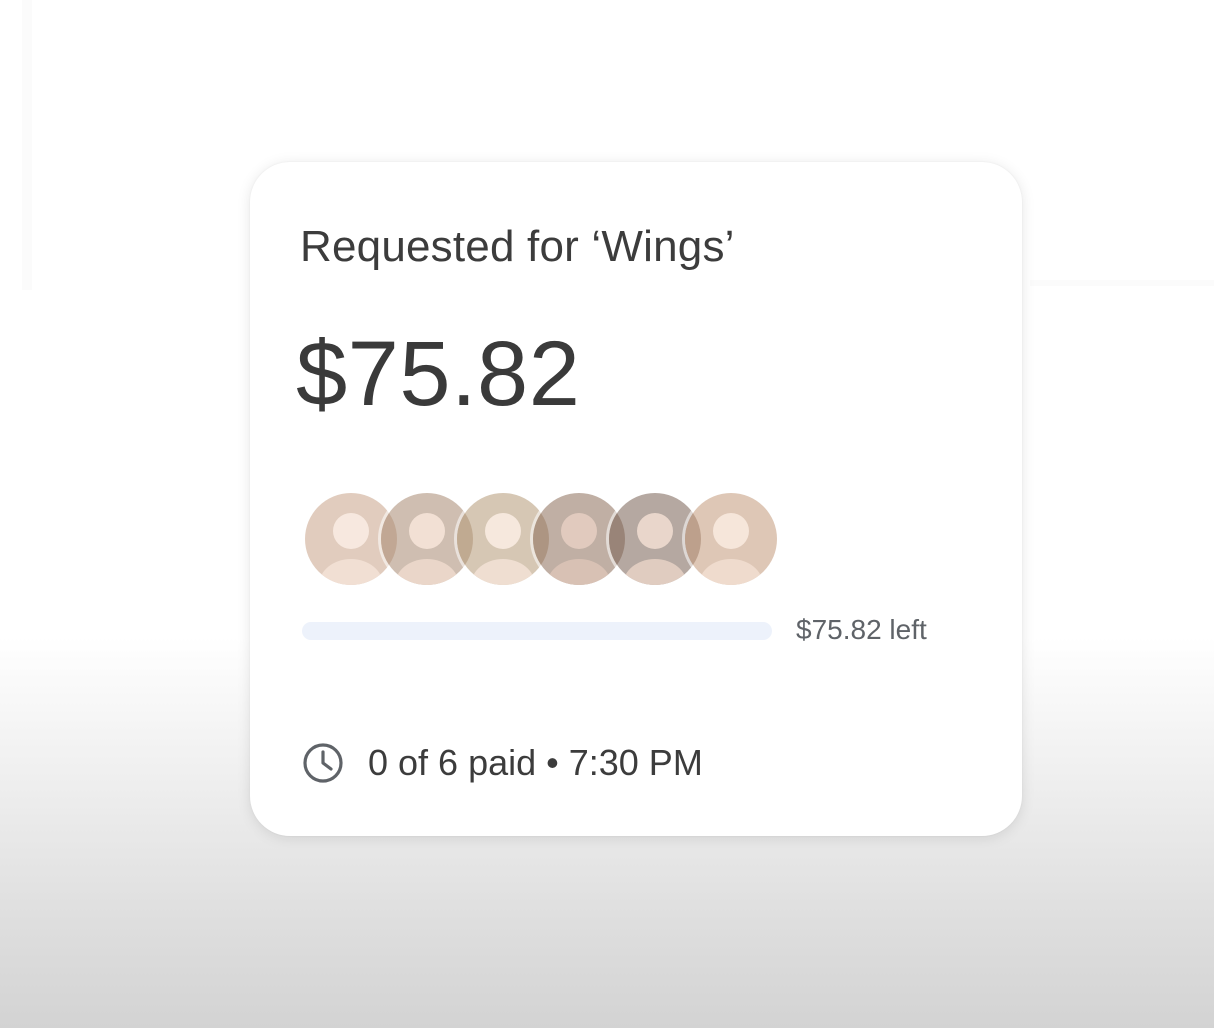 The width and height of the screenshot is (1214, 1028). Describe the element at coordinates (323, 763) in the screenshot. I see `clock-icon` at that location.